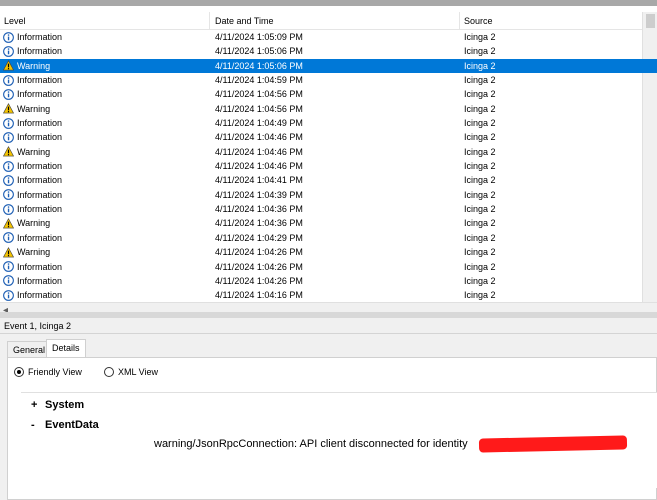  I want to click on warning-icon, so click(8, 108).